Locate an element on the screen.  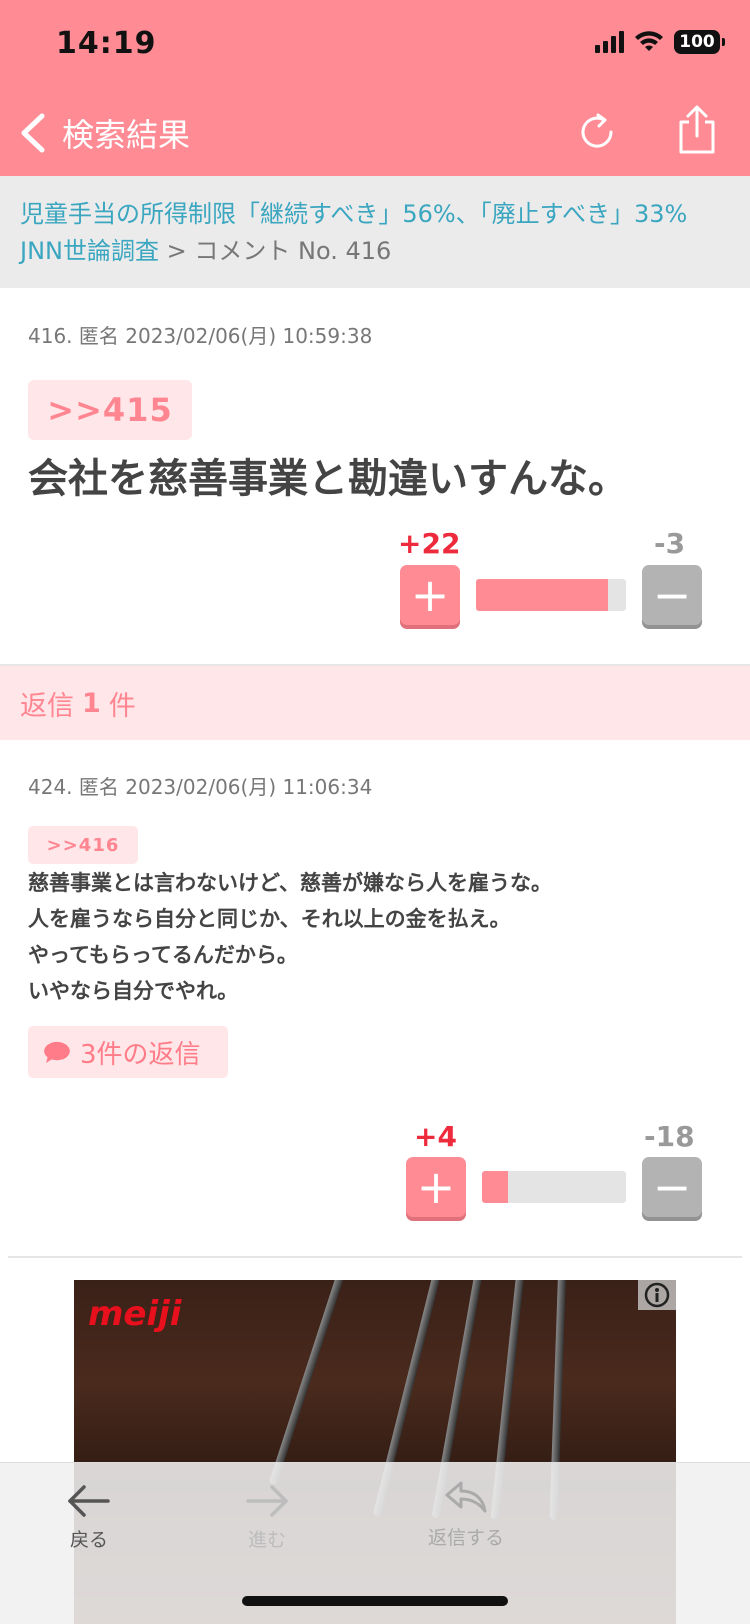
comment-meta: 416. 匿名 2023/02/06(月) 10:59:38 is located at coordinates (200, 336).